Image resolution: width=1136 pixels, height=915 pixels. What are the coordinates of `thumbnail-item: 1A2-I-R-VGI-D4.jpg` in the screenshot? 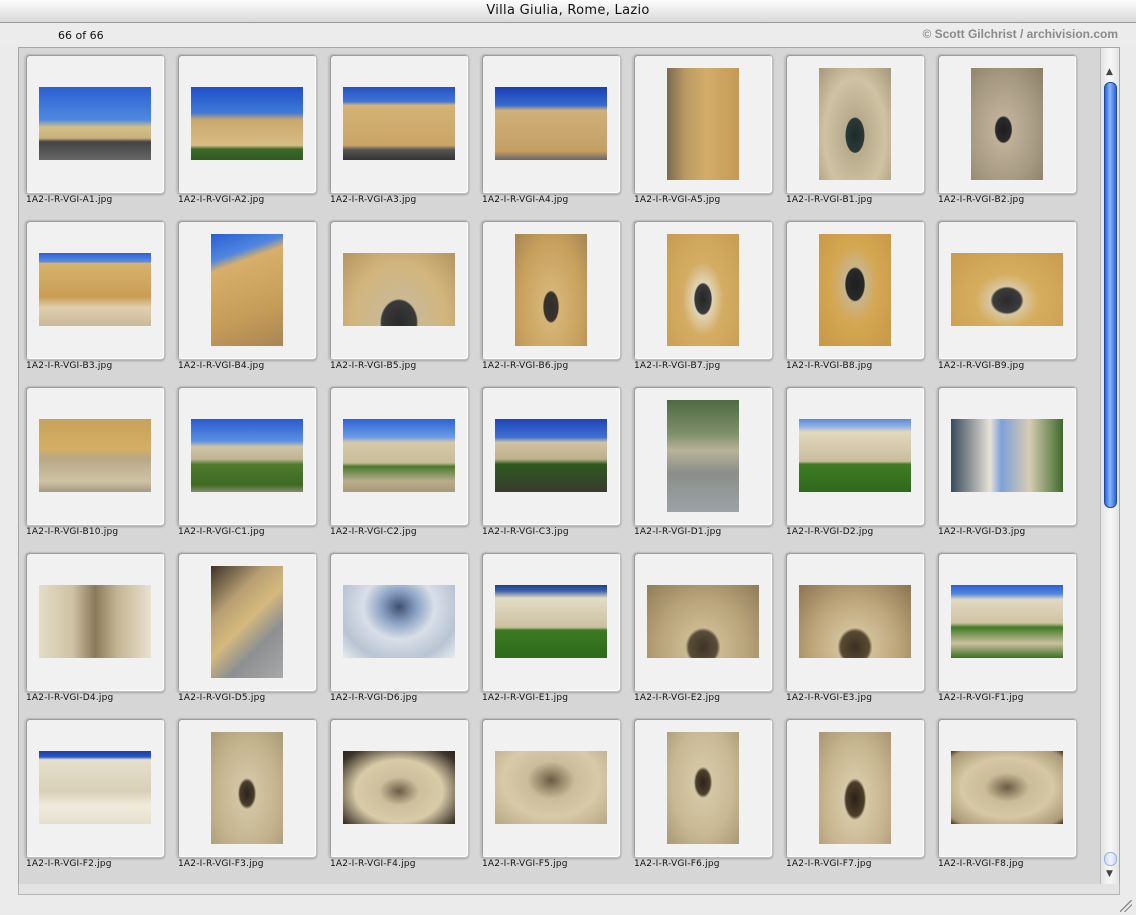 It's located at (95, 626).